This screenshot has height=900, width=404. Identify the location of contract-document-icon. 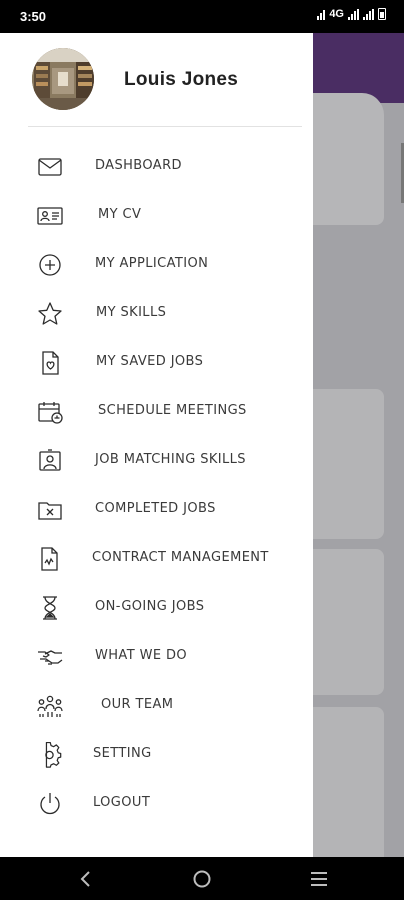
(50, 559).